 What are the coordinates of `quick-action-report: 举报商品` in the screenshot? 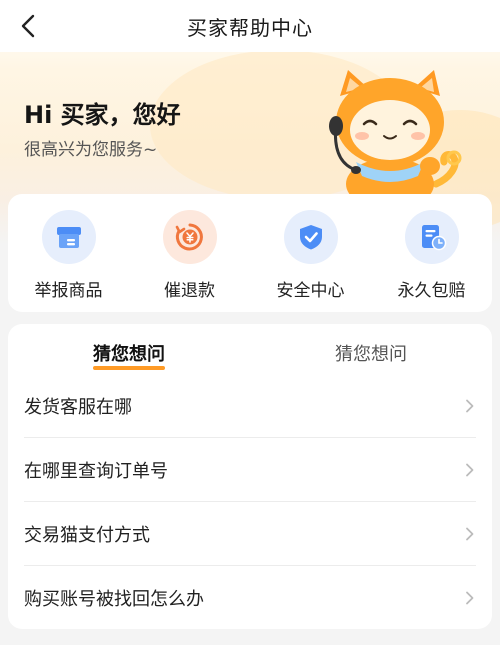 It's located at (69, 255).